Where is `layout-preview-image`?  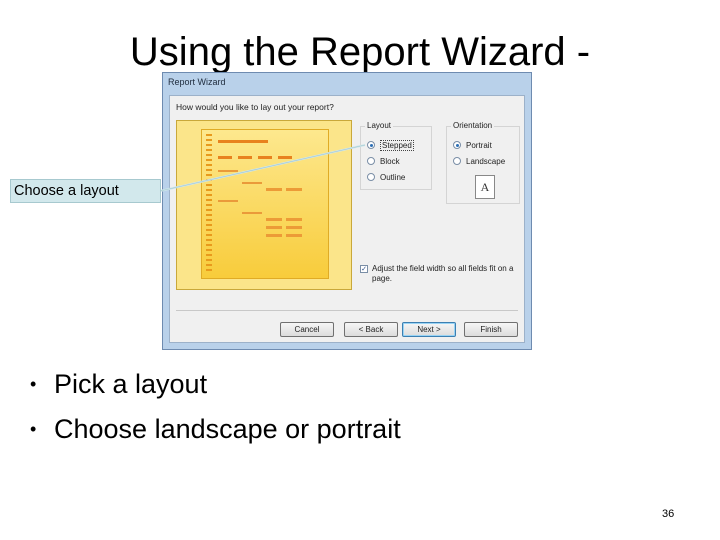
layout-preview-image is located at coordinates (264, 205).